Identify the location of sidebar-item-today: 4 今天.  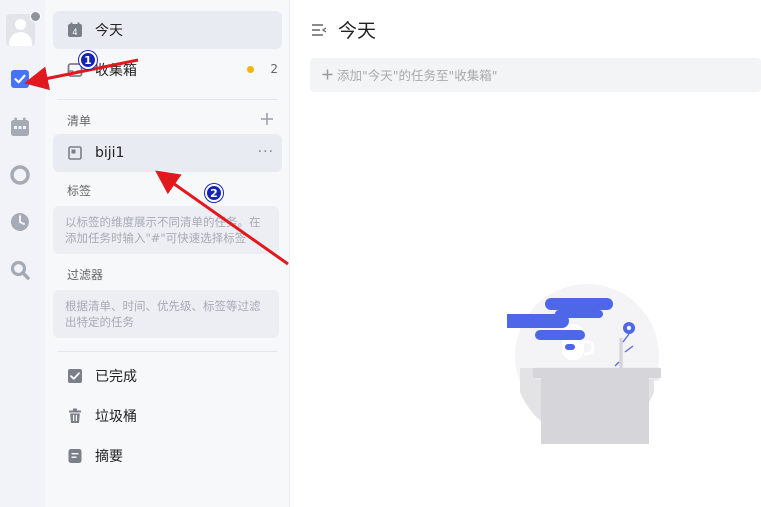
(167, 30).